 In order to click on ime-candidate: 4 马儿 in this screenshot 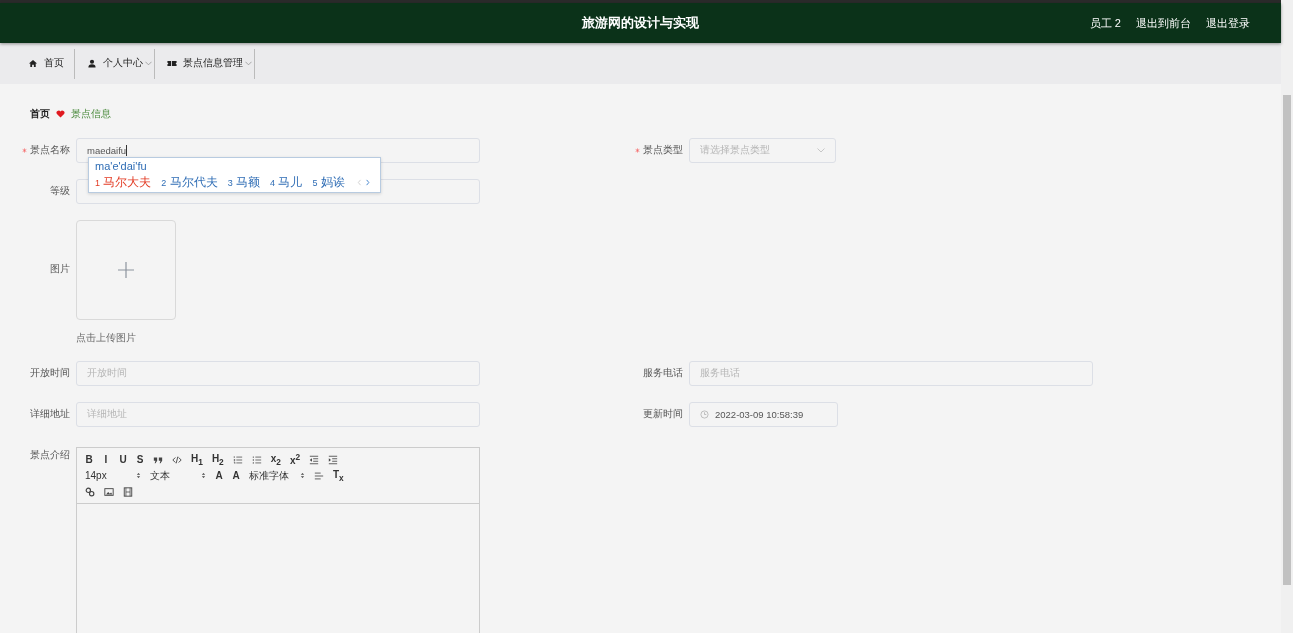, I will do `click(286, 182)`.